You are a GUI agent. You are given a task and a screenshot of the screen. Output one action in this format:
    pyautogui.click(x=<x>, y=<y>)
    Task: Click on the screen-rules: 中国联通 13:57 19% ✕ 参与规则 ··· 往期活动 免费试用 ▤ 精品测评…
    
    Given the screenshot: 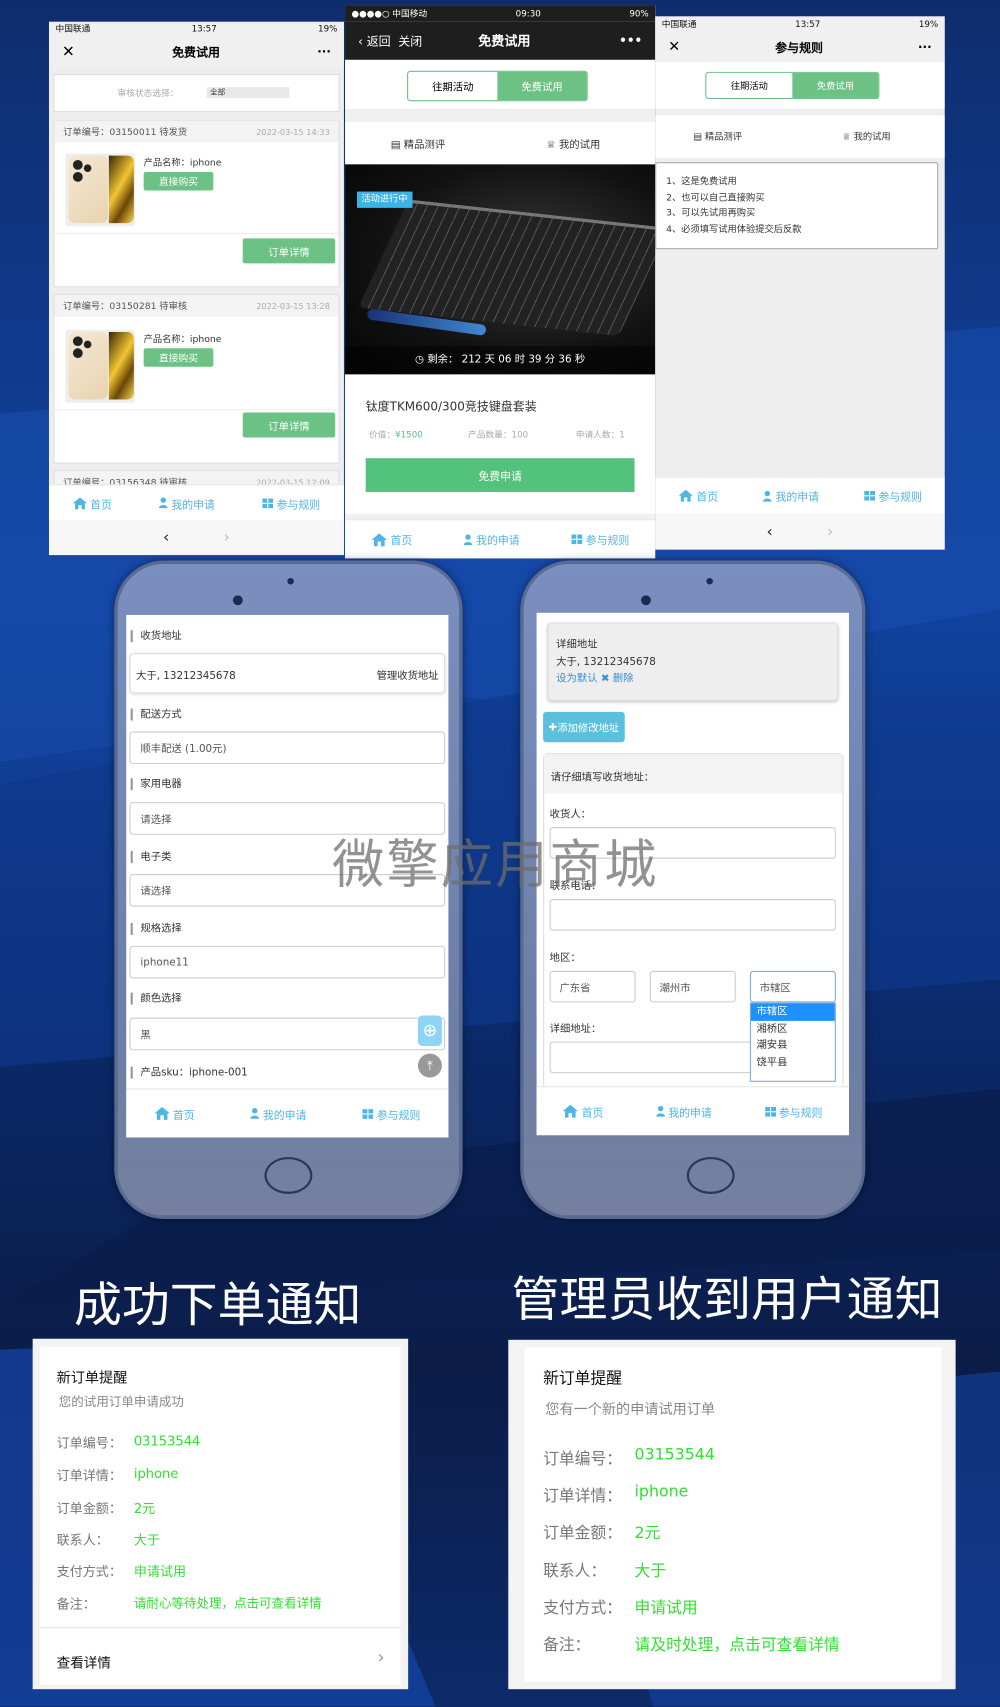 What is the action you would take?
    pyautogui.click(x=800, y=283)
    